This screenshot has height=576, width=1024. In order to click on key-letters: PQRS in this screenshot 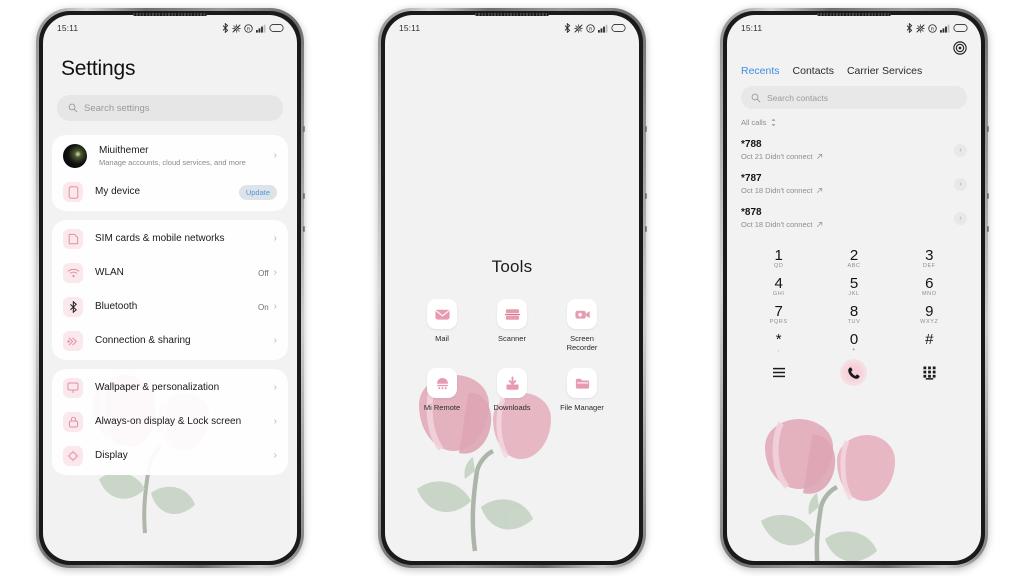, I will do `click(778, 322)`.